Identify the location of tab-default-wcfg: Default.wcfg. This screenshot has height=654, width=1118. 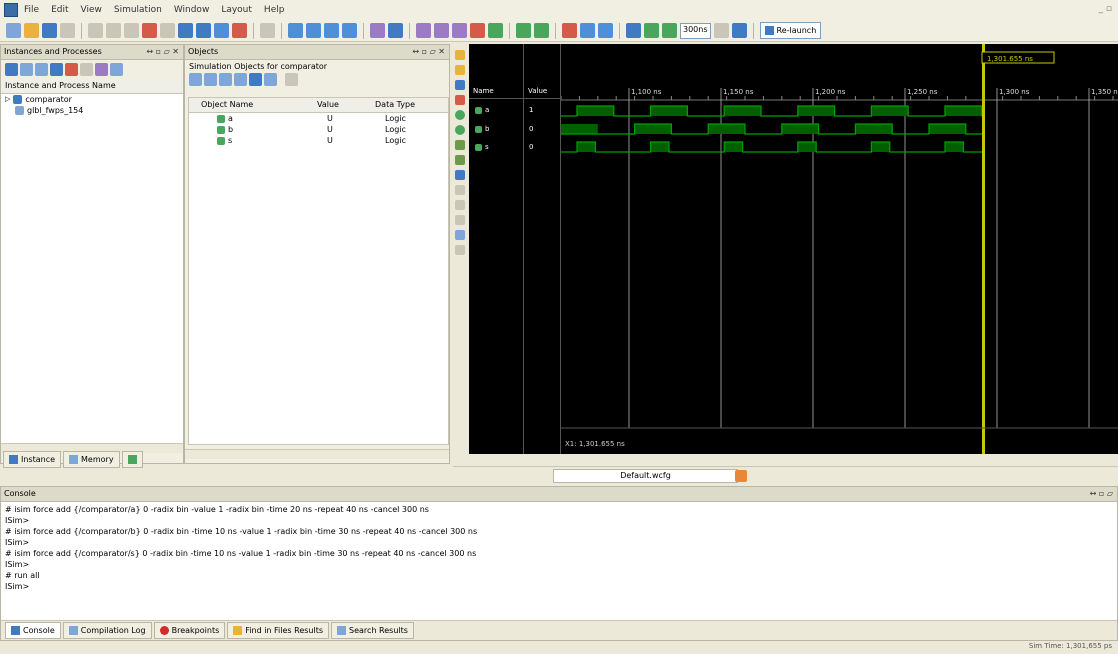
(645, 476).